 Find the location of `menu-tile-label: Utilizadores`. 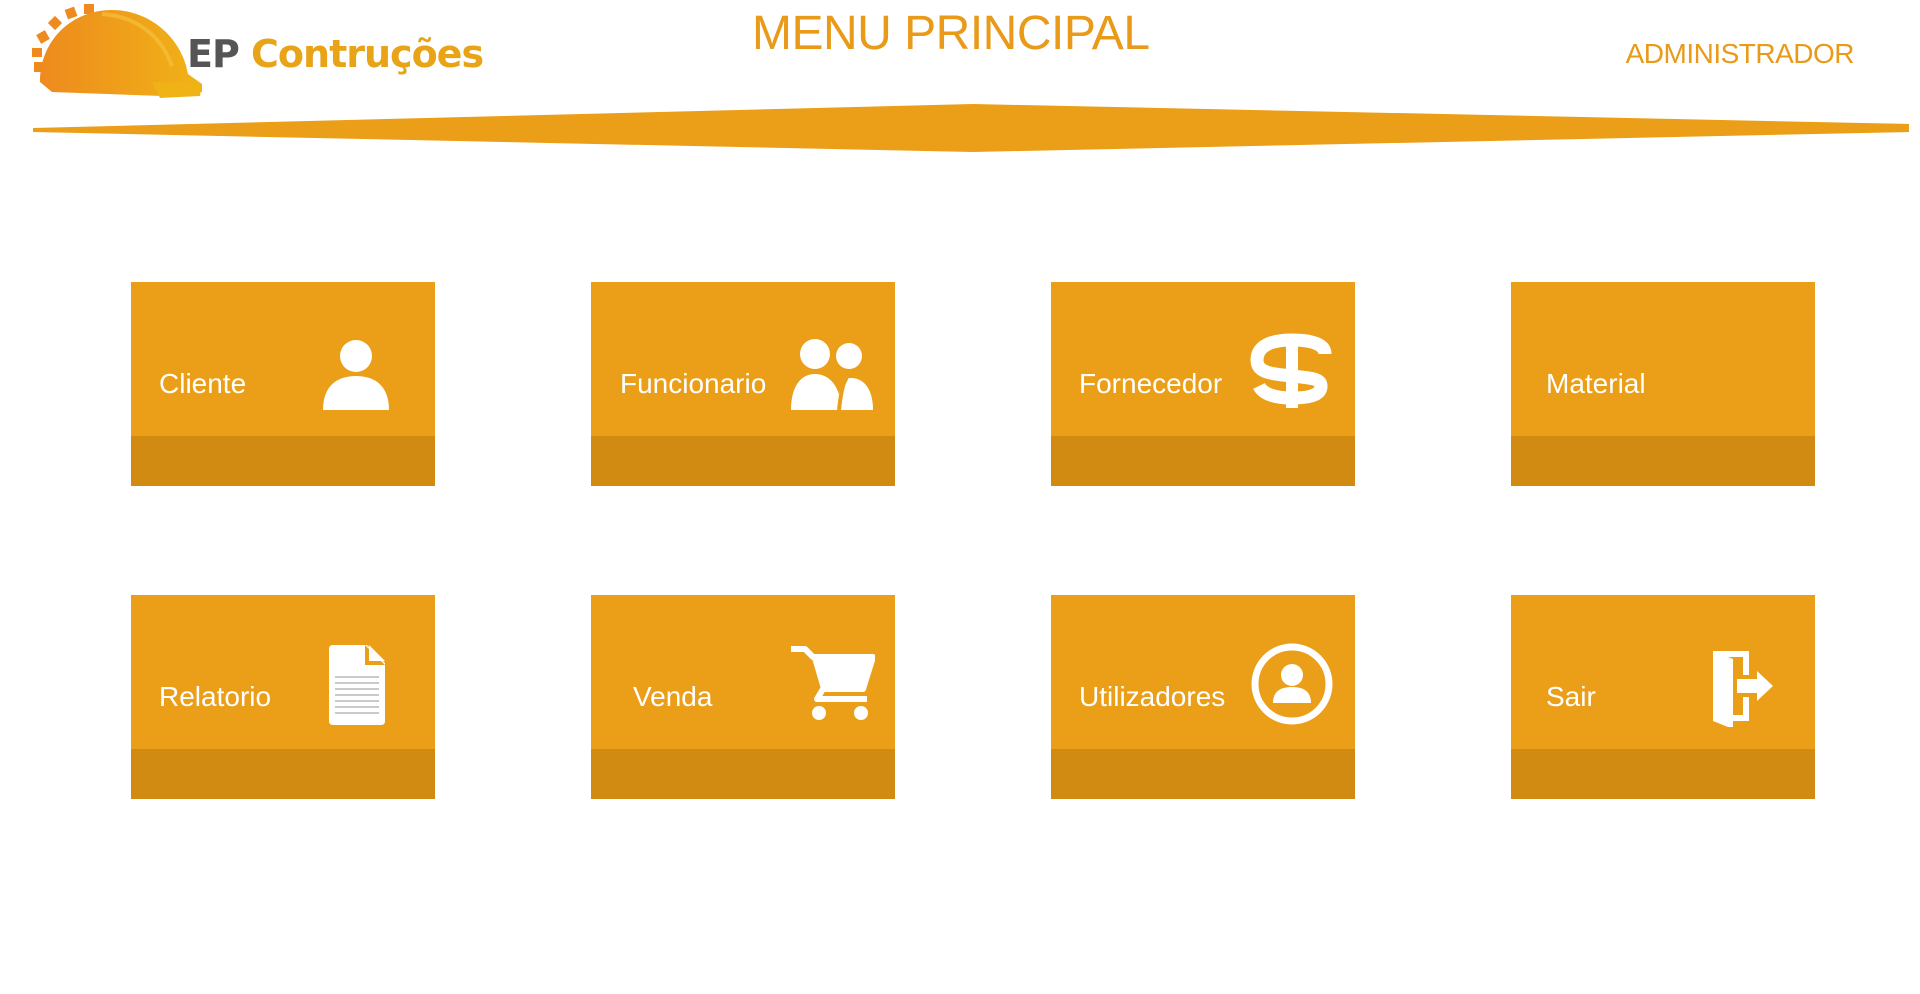

menu-tile-label: Utilizadores is located at coordinates (1152, 696).